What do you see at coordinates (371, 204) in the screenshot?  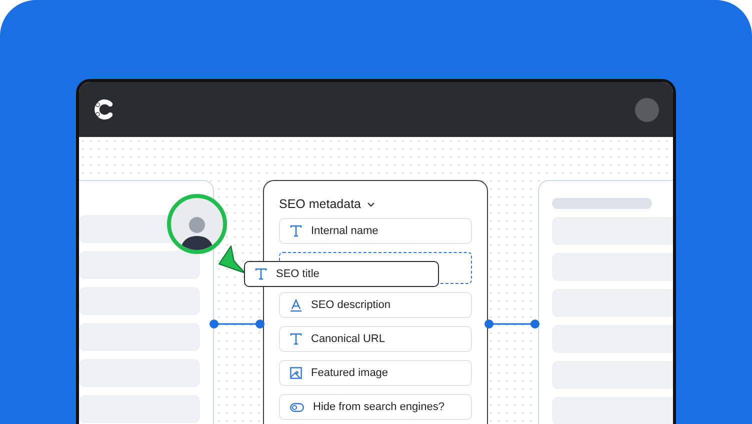 I see `chevron-down-icon` at bounding box center [371, 204].